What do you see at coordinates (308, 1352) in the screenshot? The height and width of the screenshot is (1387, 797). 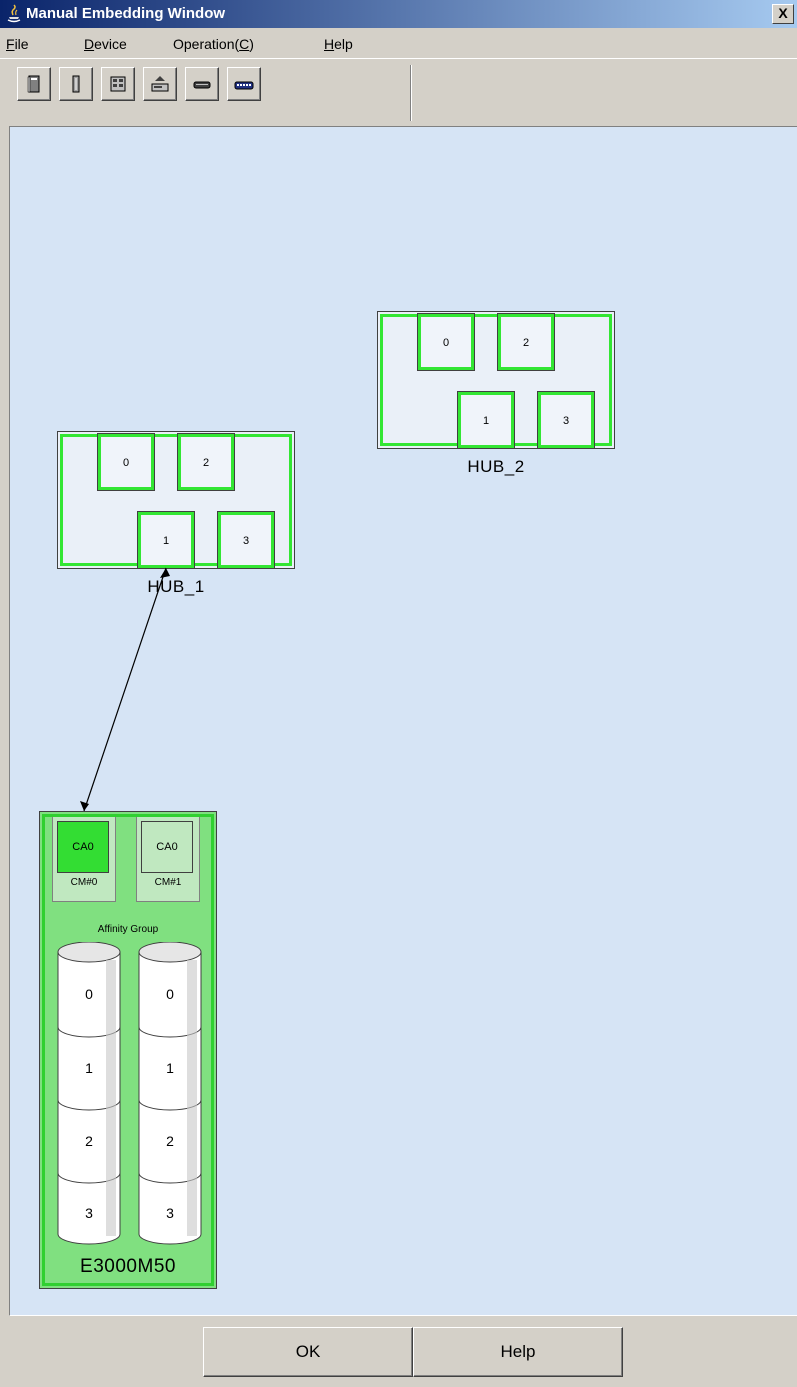 I see `ok-button: OK` at bounding box center [308, 1352].